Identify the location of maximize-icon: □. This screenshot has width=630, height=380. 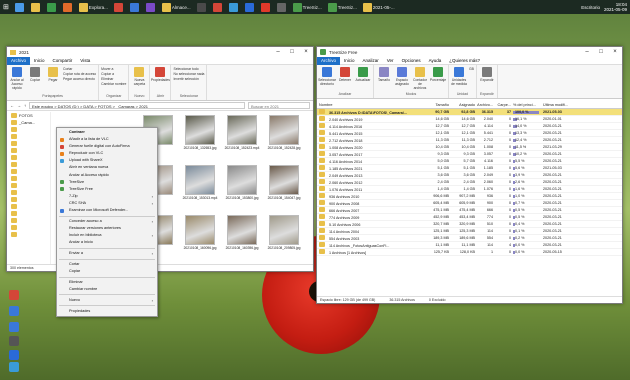
(601, 52).